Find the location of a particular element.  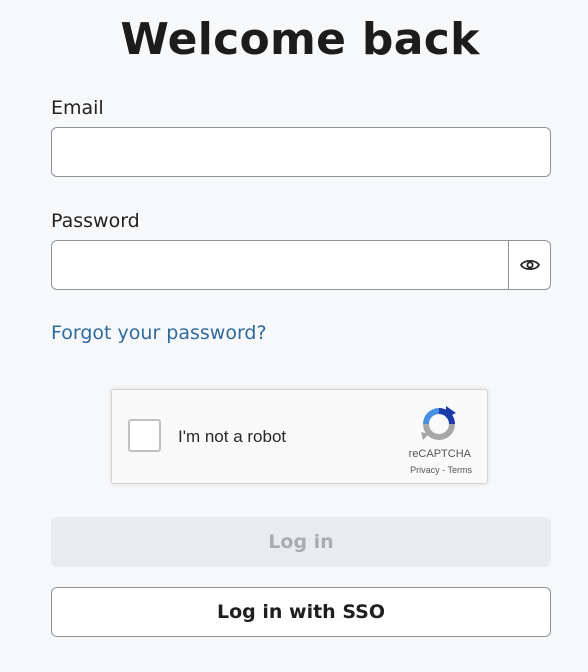

page-title: Welcome back is located at coordinates (300, 39).